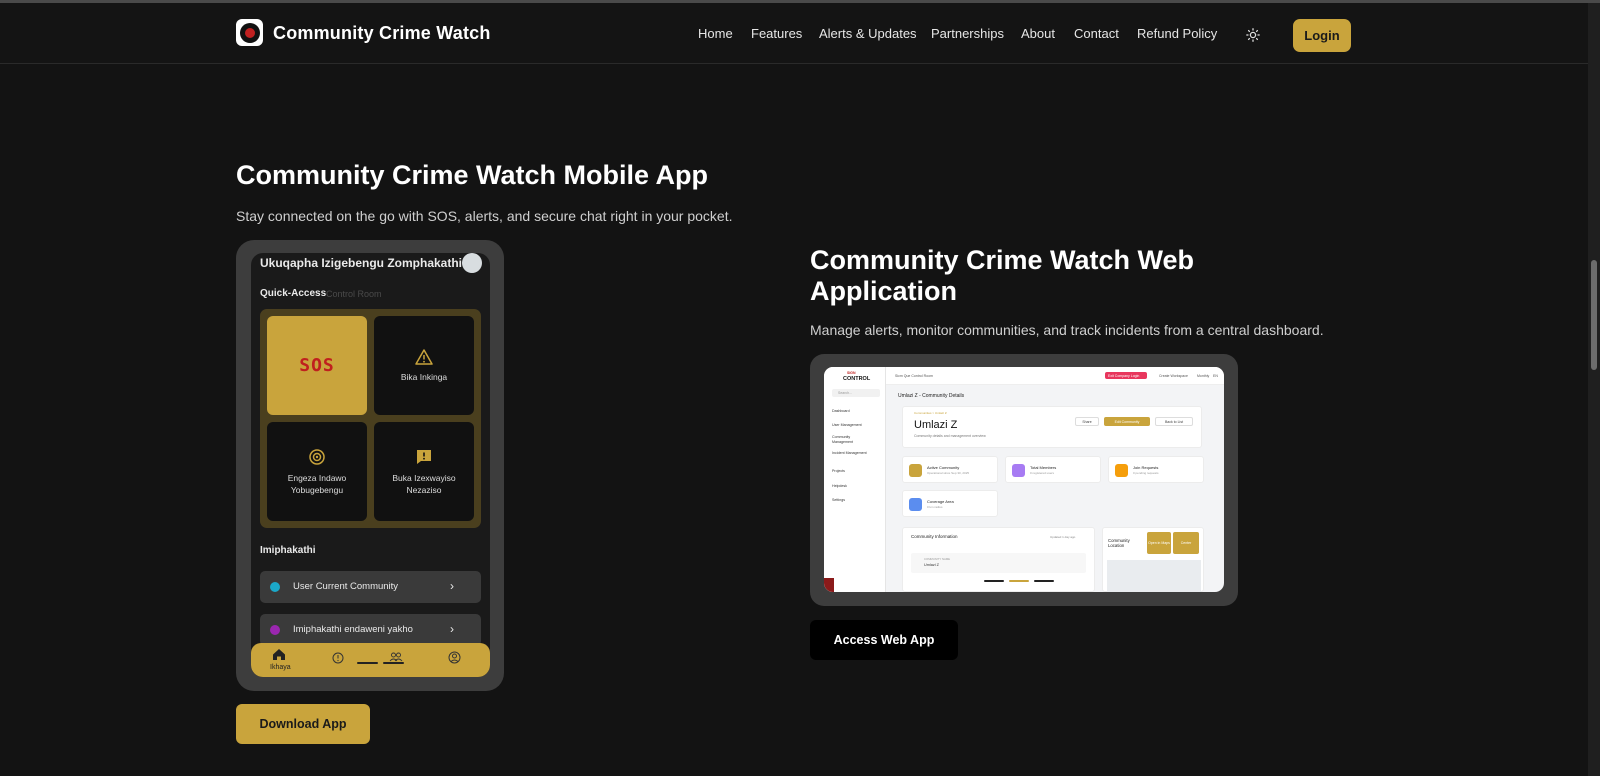  I want to click on scrollbar-thumb, so click(1594, 315).